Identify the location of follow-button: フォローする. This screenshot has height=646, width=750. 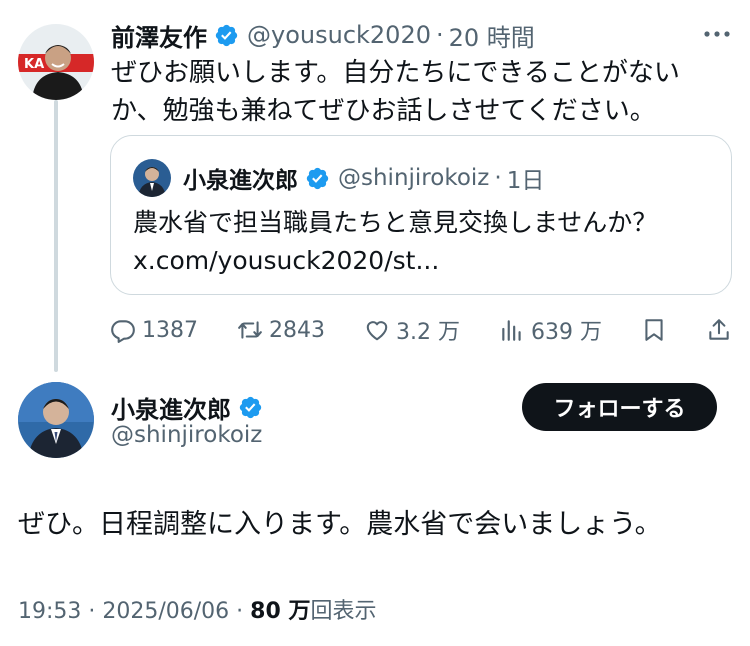
(619, 407).